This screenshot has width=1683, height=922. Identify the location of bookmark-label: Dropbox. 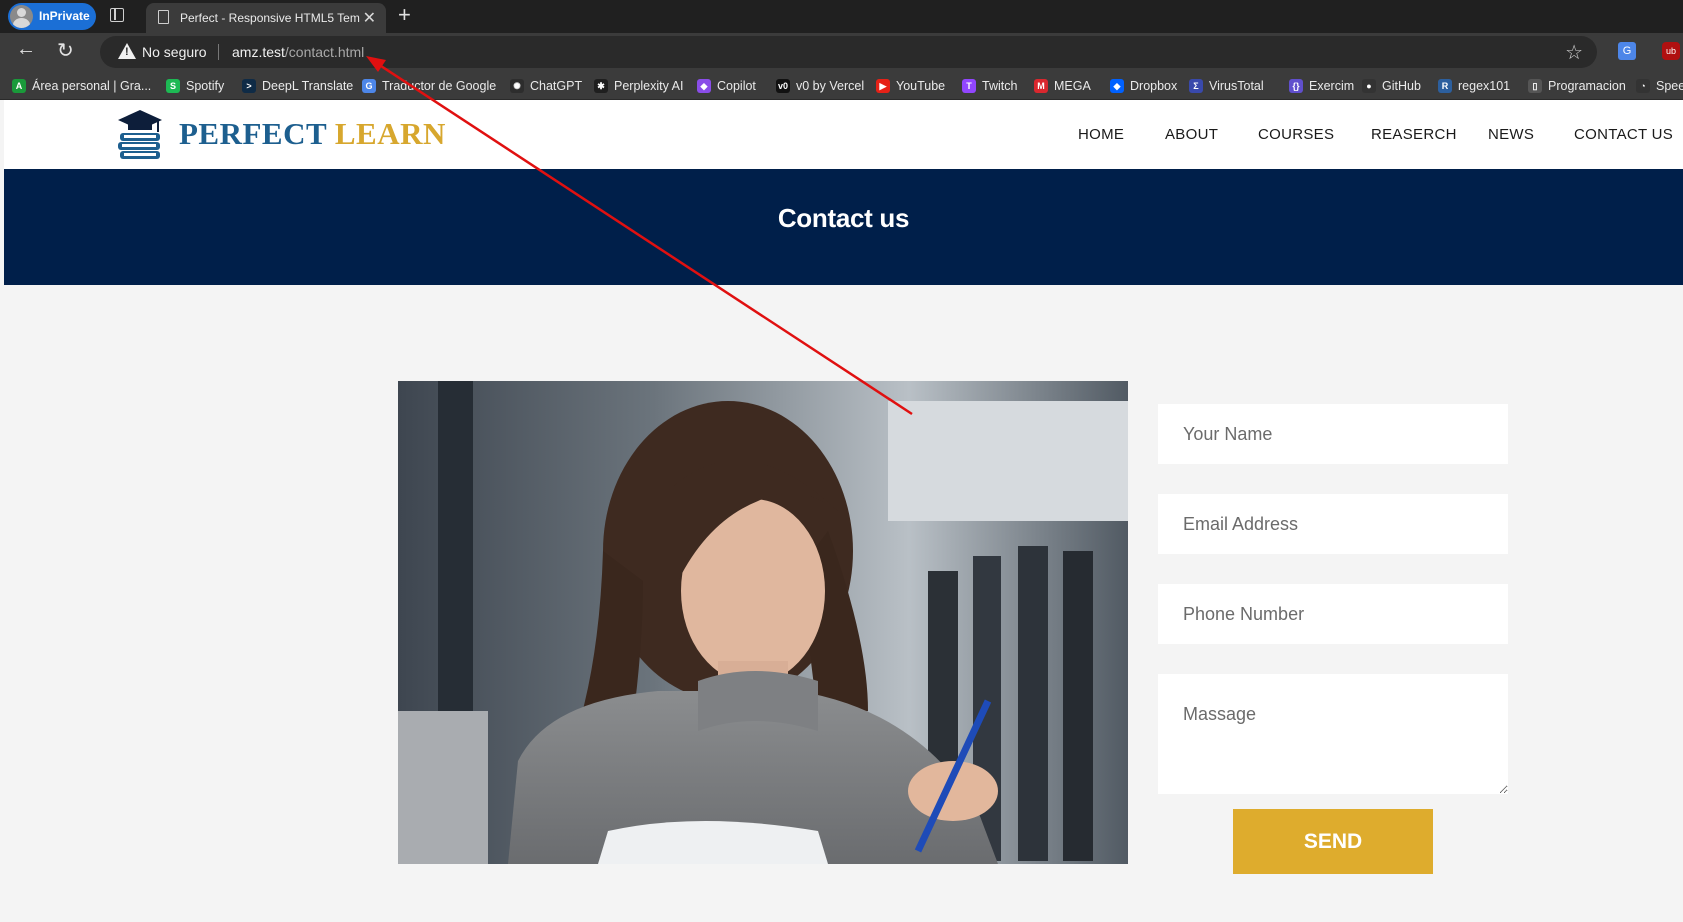
(1154, 86).